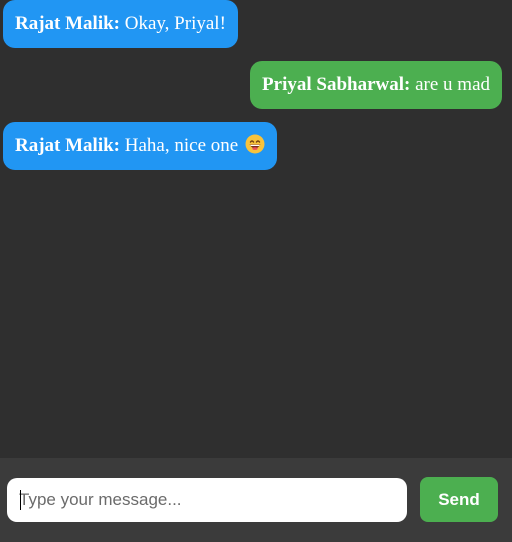 The width and height of the screenshot is (512, 542). I want to click on message-input, so click(207, 500).